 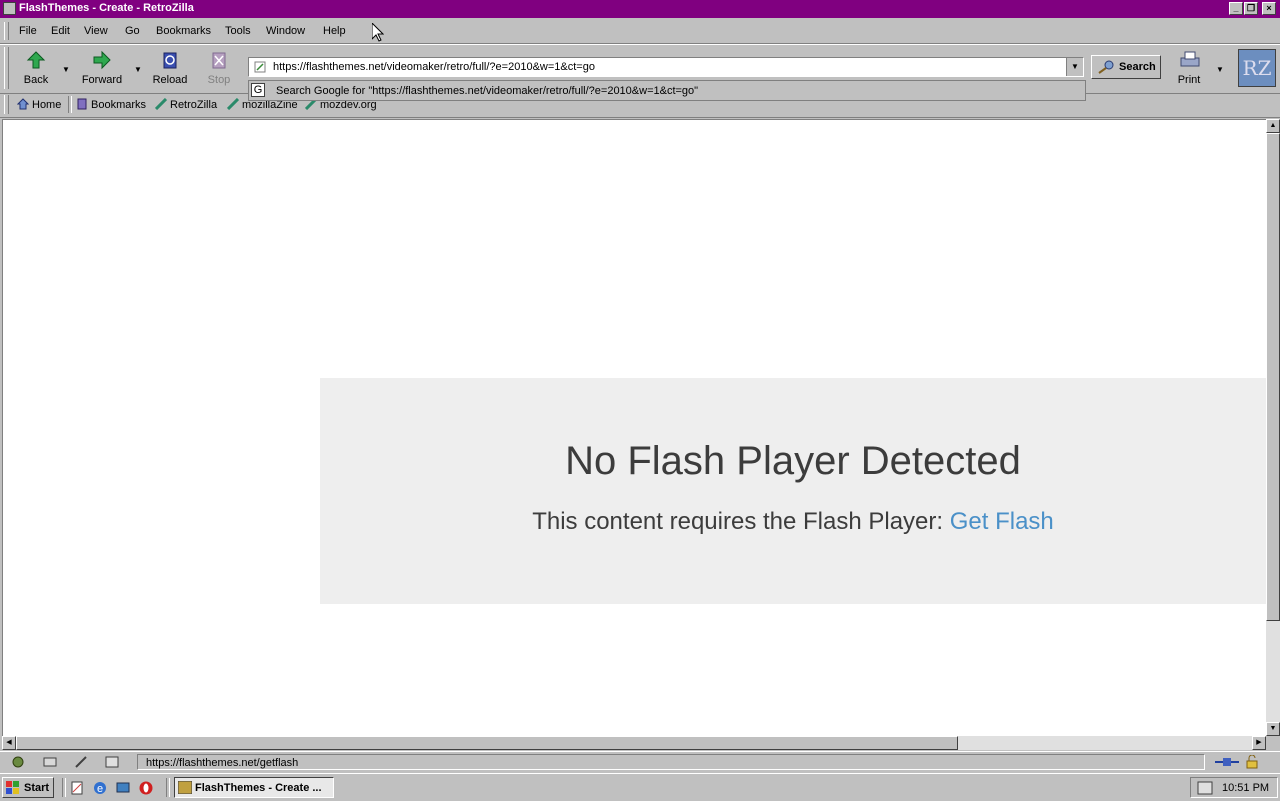 I want to click on scroll-right-button: ▶, so click(x=1259, y=743).